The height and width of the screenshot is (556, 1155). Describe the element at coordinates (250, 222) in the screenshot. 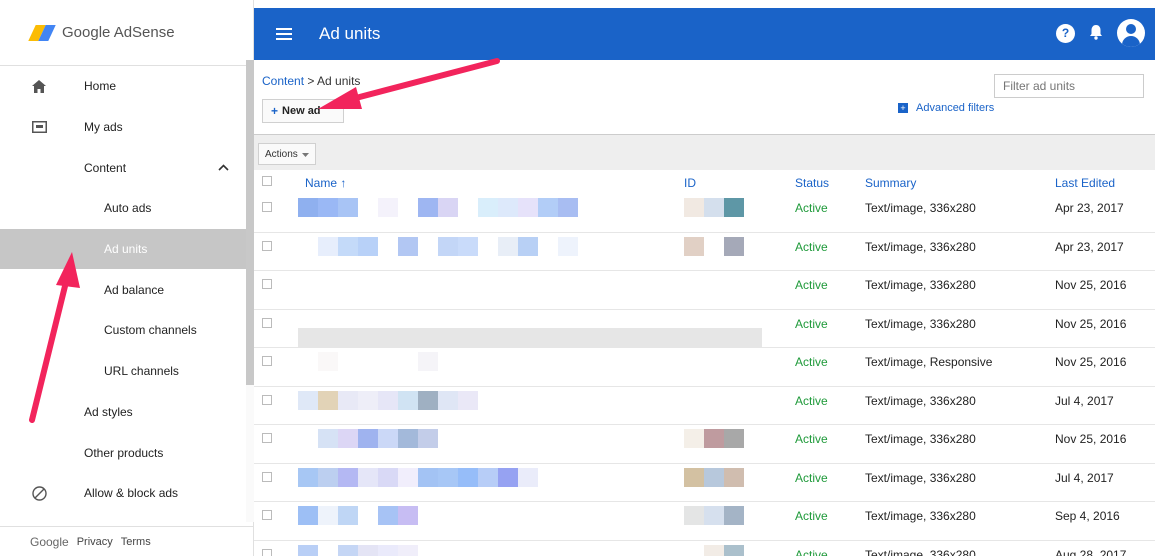

I see `sidebar-scrollbar-thumb` at that location.